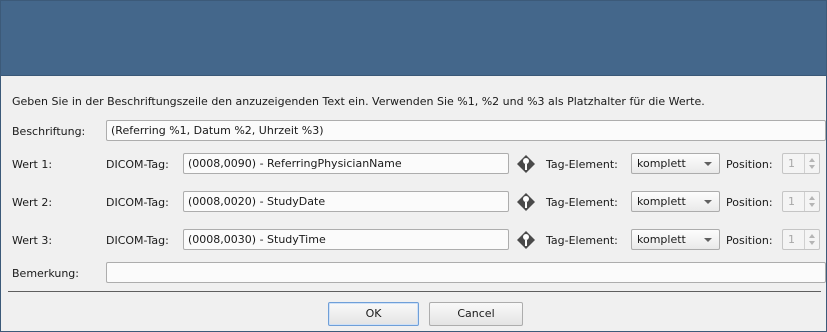  I want to click on value-3-element-label: Tag-Element:, so click(582, 240).